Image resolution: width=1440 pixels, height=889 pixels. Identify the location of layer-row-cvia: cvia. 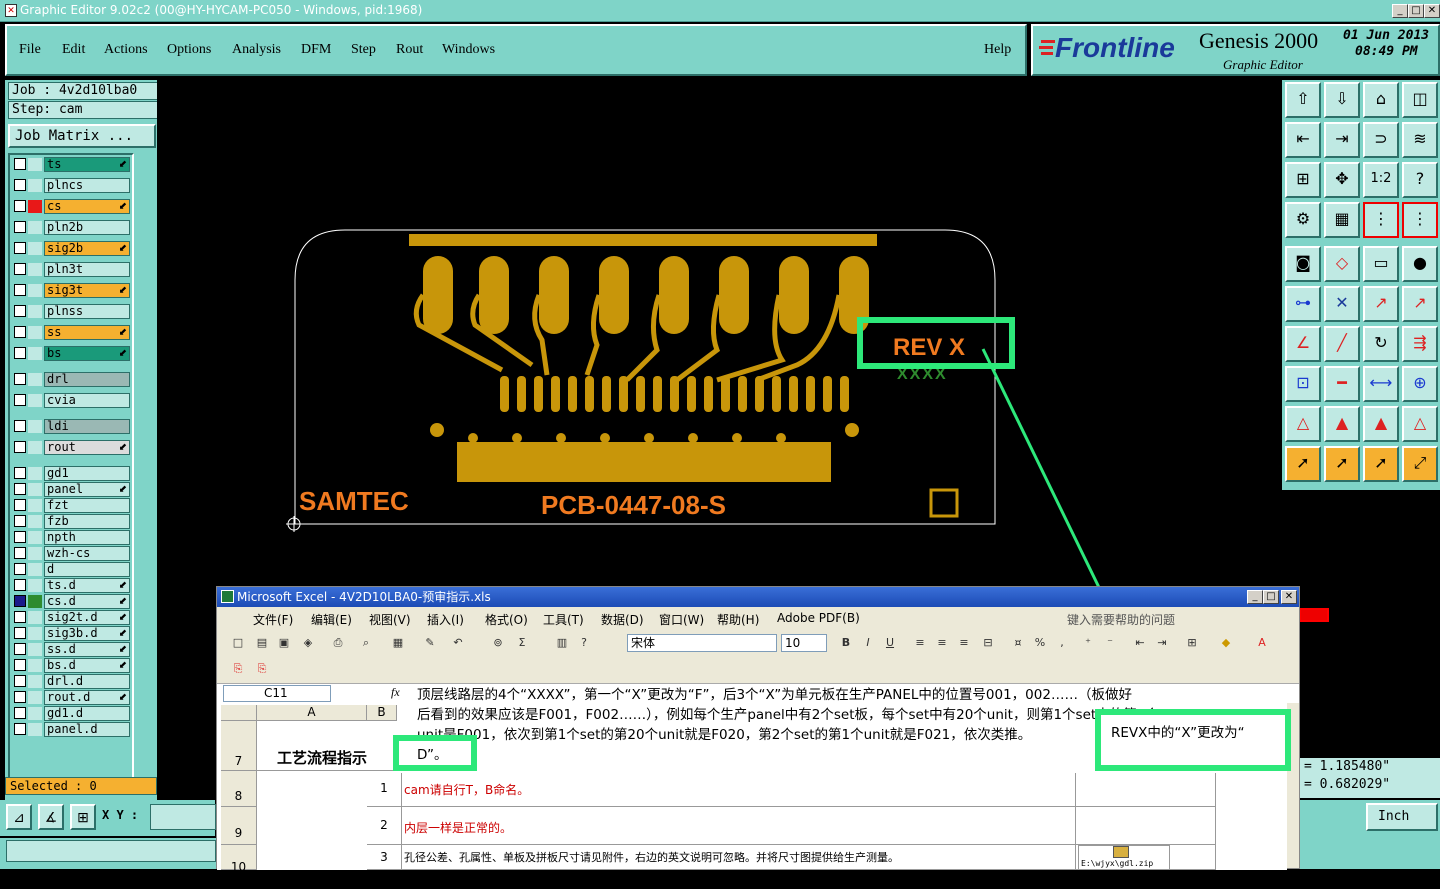
(72, 400).